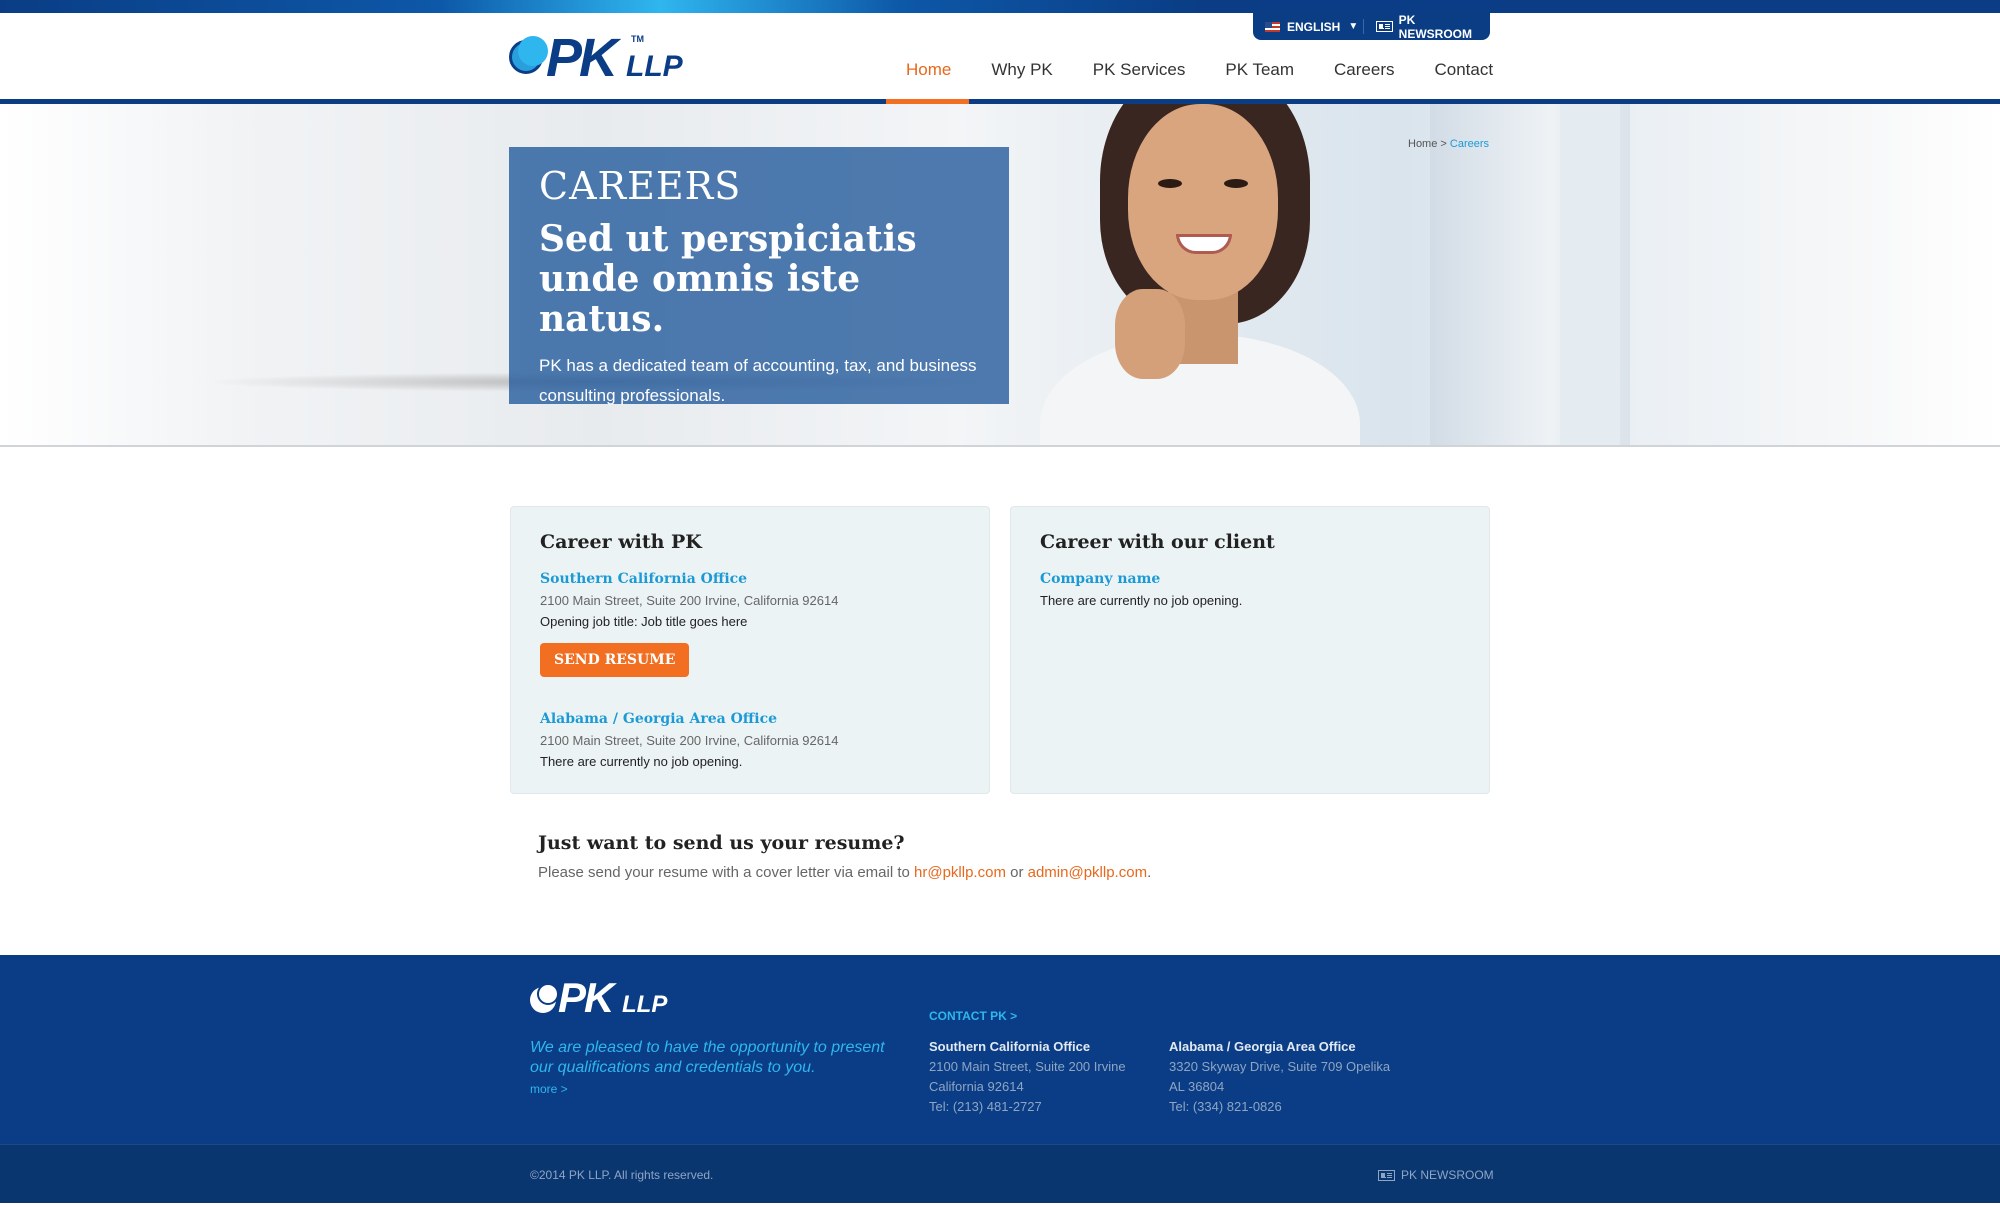 The image size is (2000, 1207). I want to click on footer-office-tel: Tel: (334) 821-0826, so click(1225, 1106).